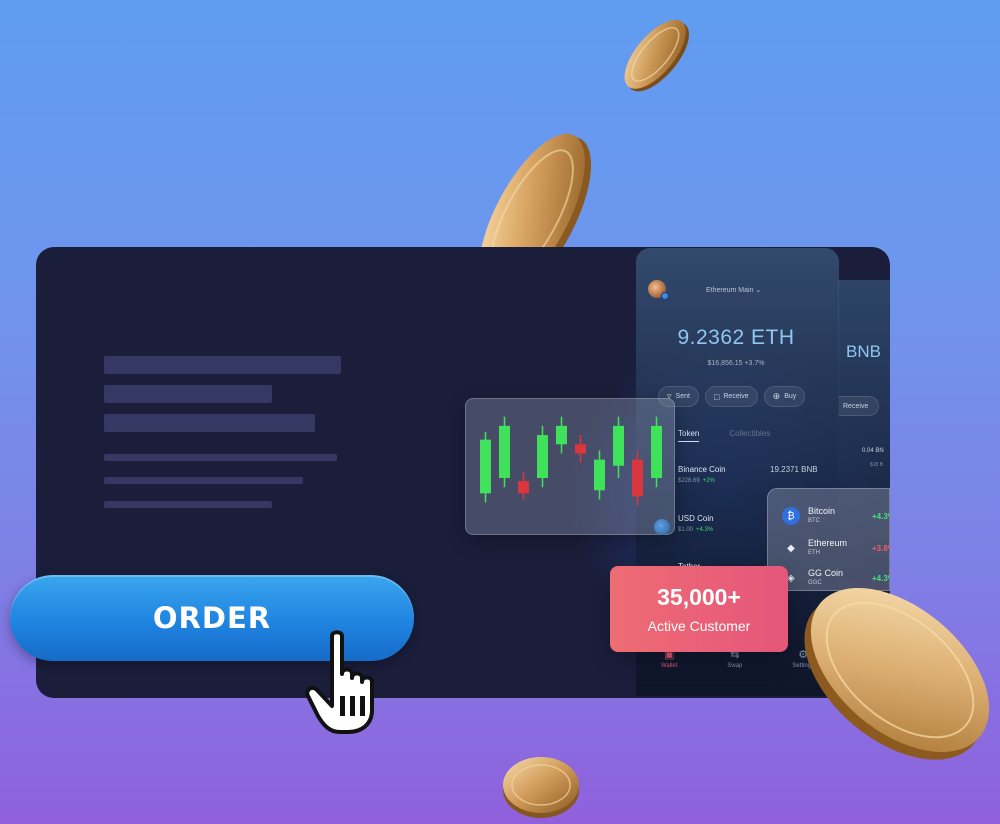 Image resolution: width=1000 pixels, height=824 pixels. I want to click on crypto-symbol: ETH, so click(814, 553).